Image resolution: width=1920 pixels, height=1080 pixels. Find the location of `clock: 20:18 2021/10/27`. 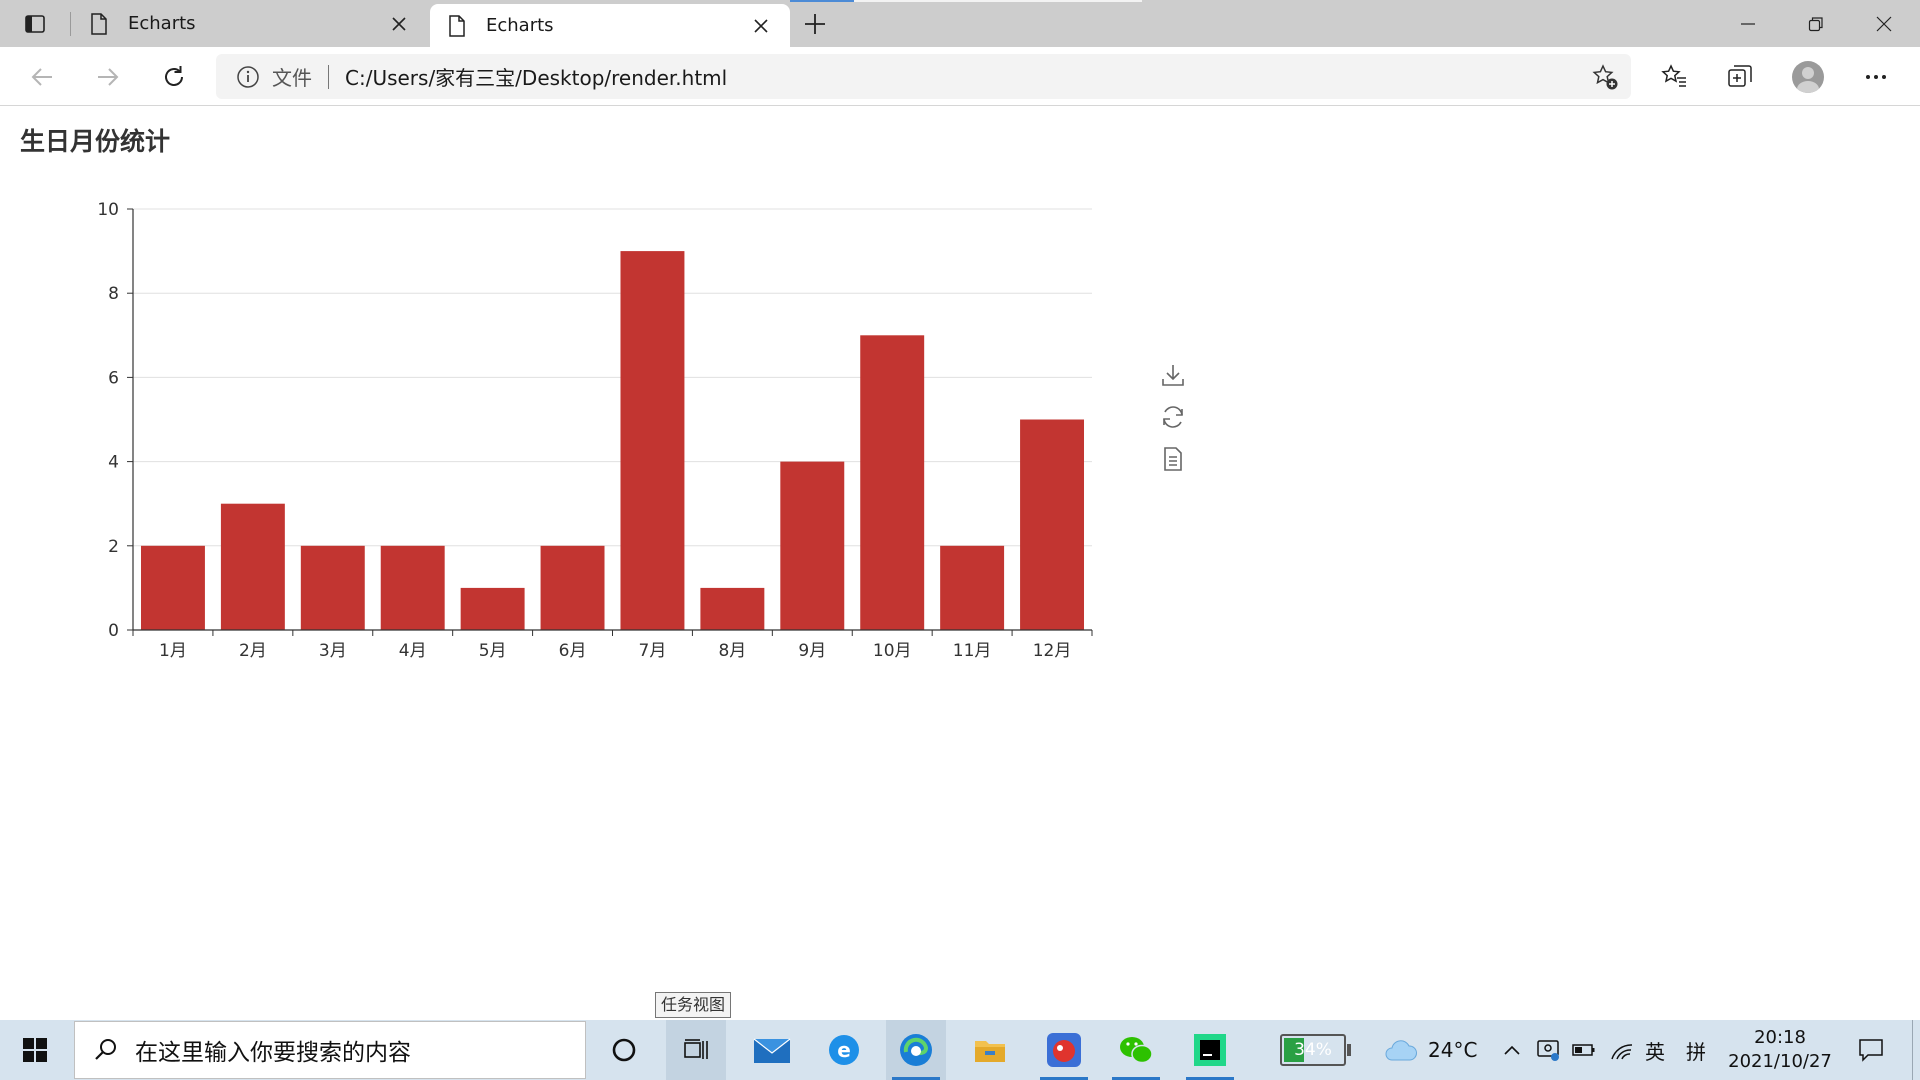

clock: 20:18 2021/10/27 is located at coordinates (1780, 1050).